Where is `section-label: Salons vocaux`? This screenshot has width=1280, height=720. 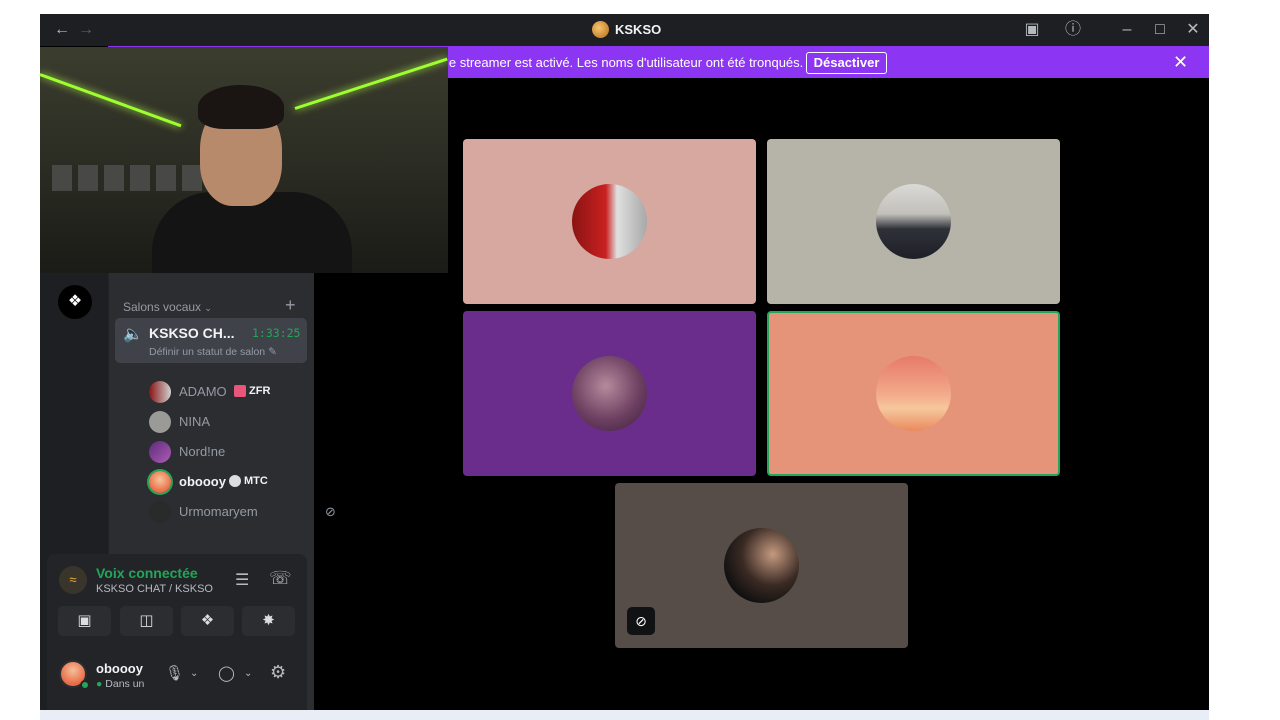
section-label: Salons vocaux is located at coordinates (162, 307).